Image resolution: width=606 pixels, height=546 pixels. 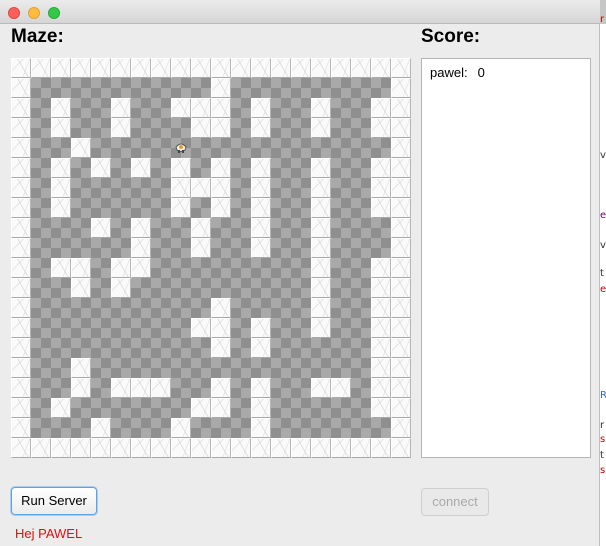 I want to click on maximize-window-button, so click(x=54, y=13).